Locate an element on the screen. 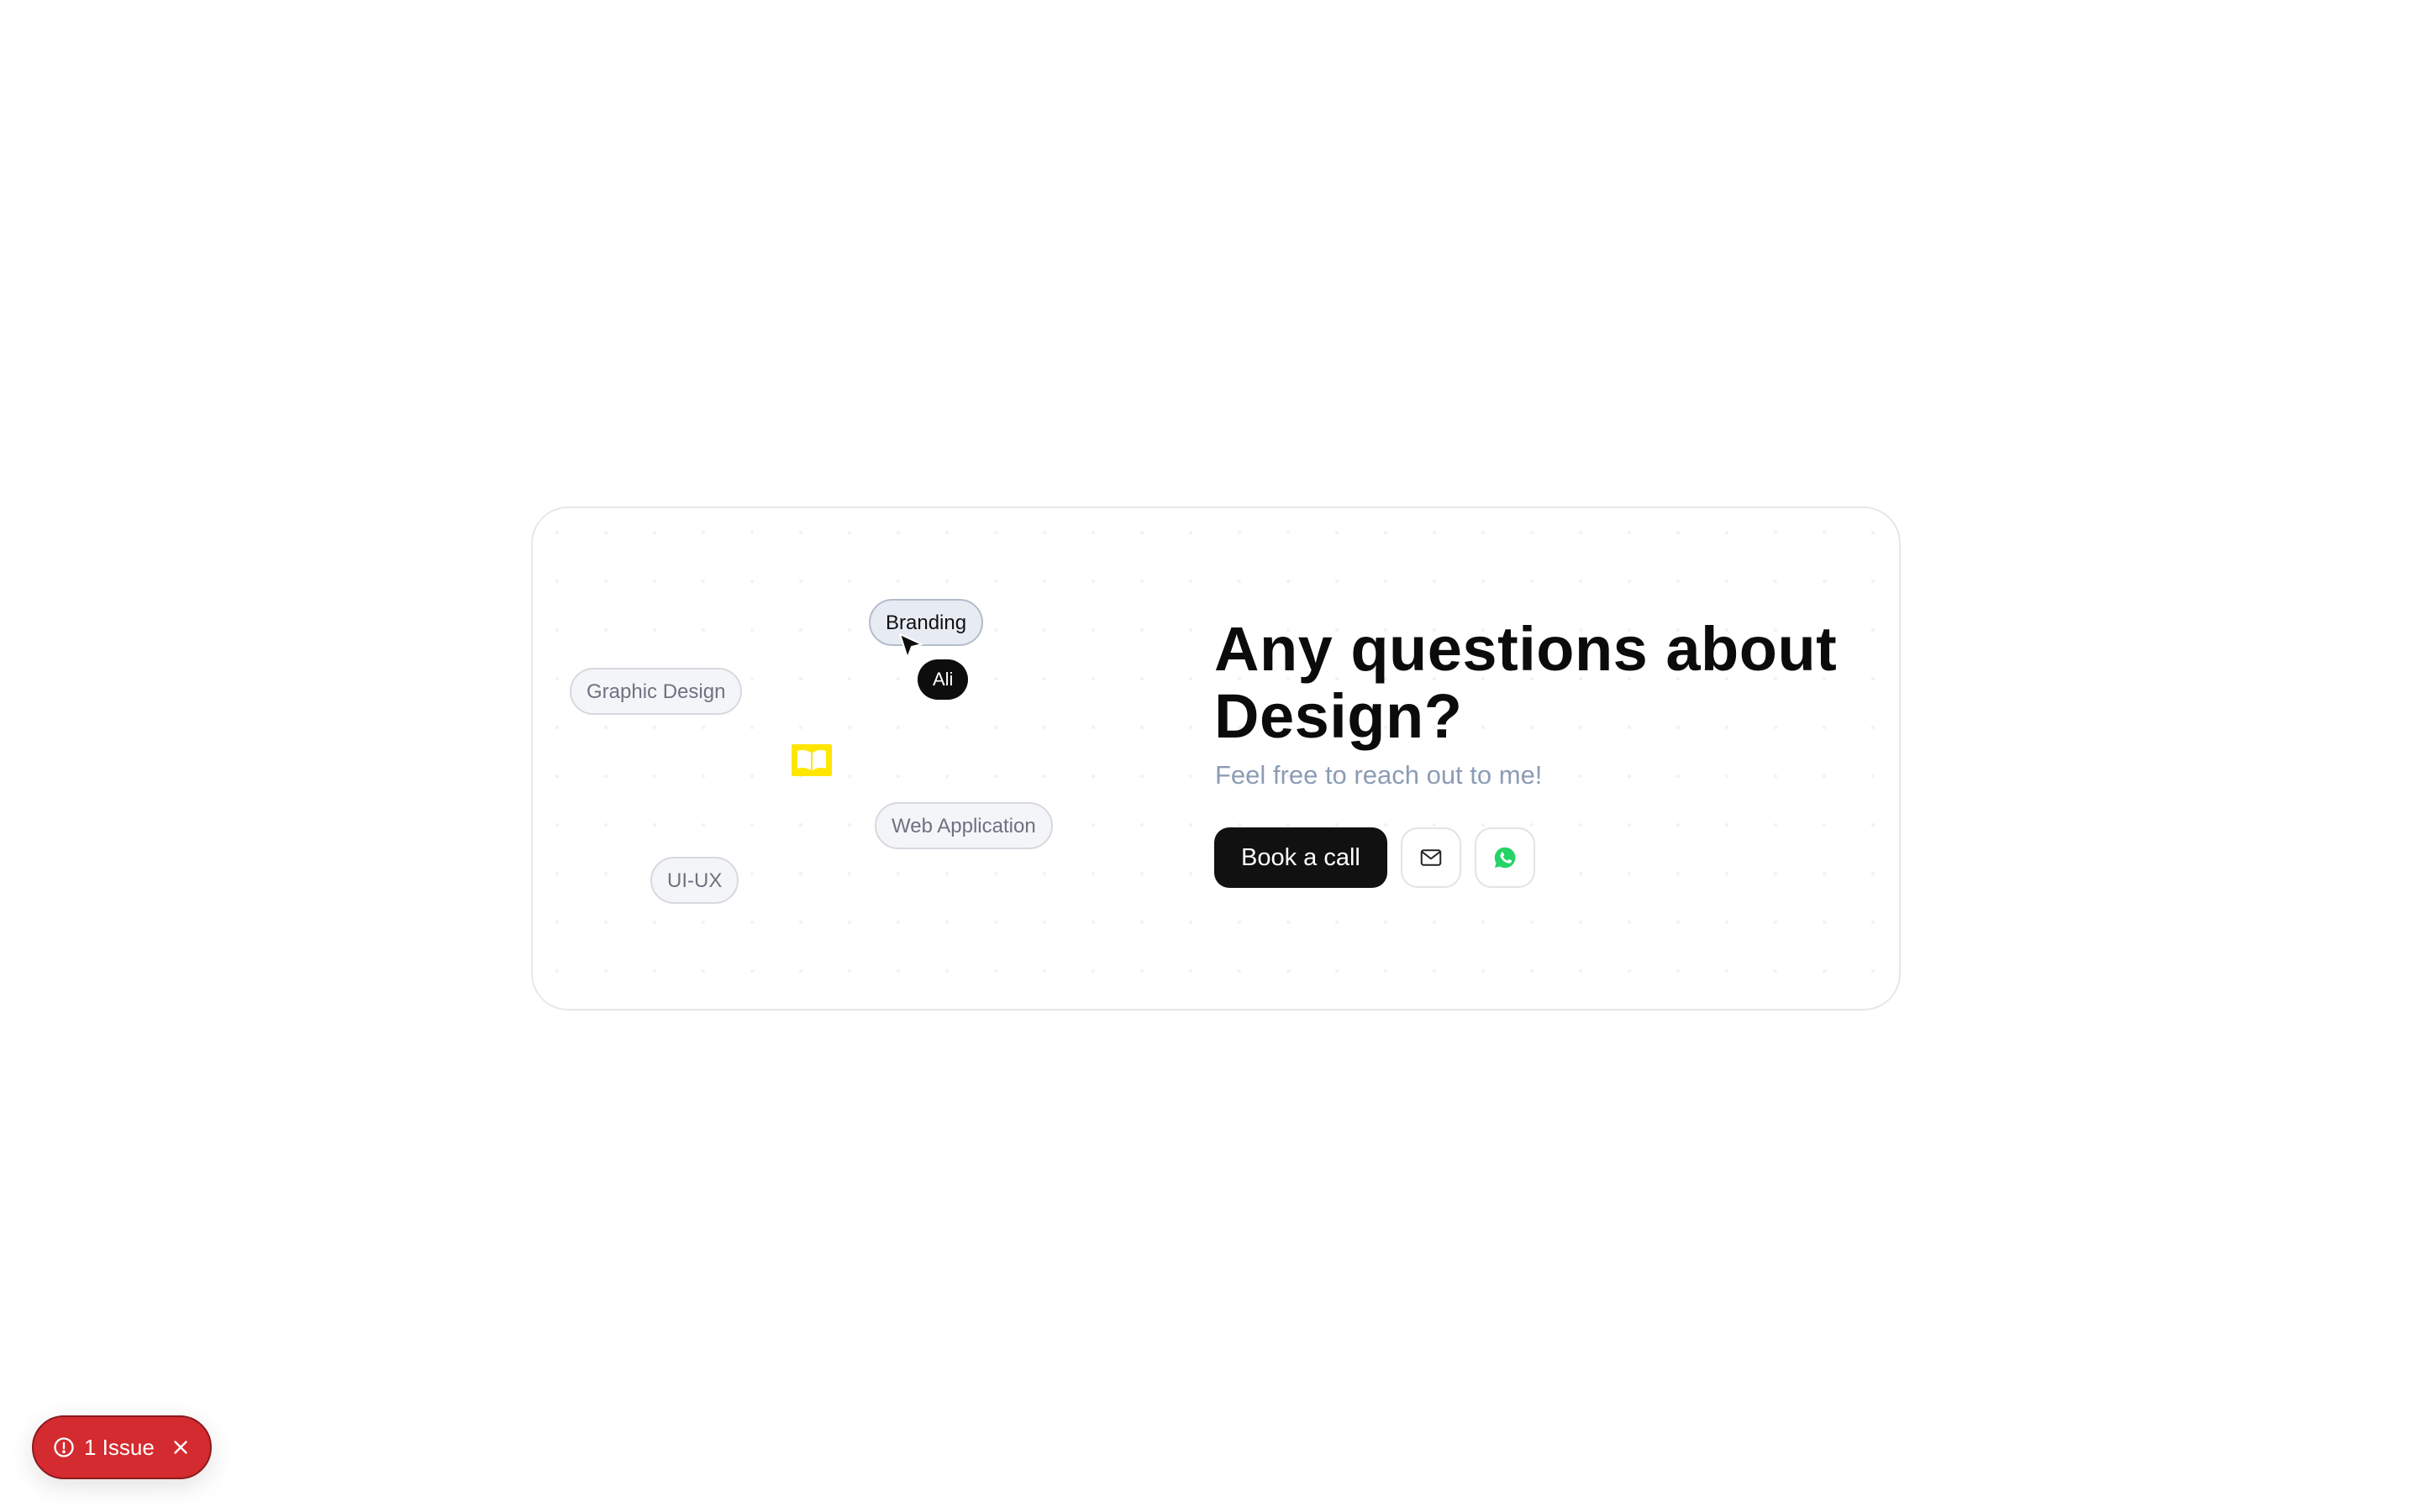  pointer-cursor-icon is located at coordinates (911, 646).